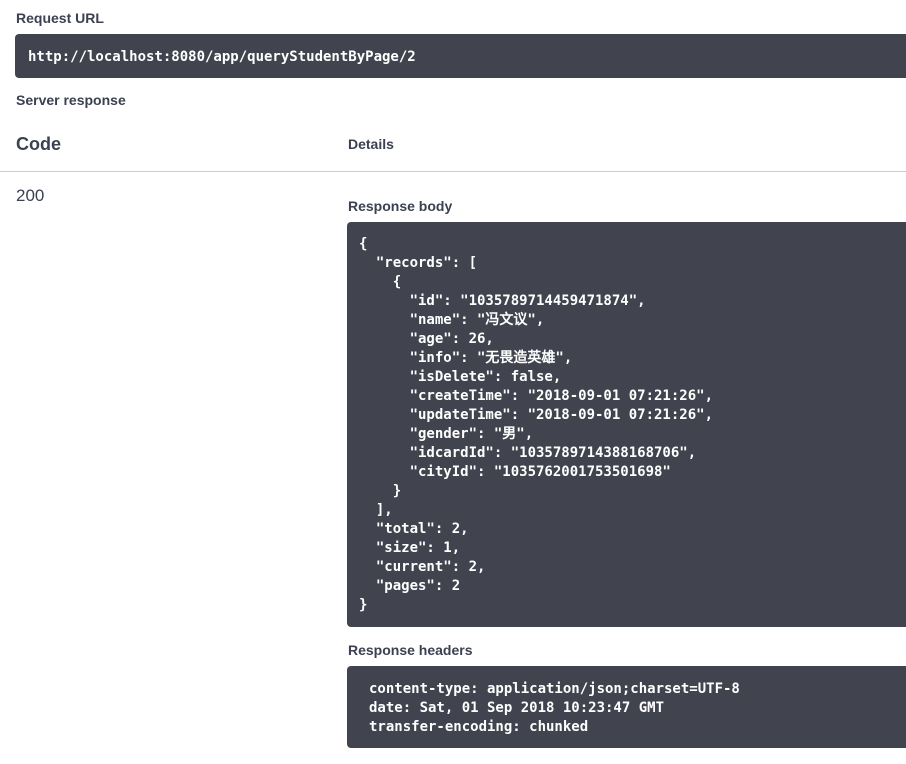 Image resolution: width=906 pixels, height=764 pixels. Describe the element at coordinates (60, 18) in the screenshot. I see `request-url-label: Request URL` at that location.